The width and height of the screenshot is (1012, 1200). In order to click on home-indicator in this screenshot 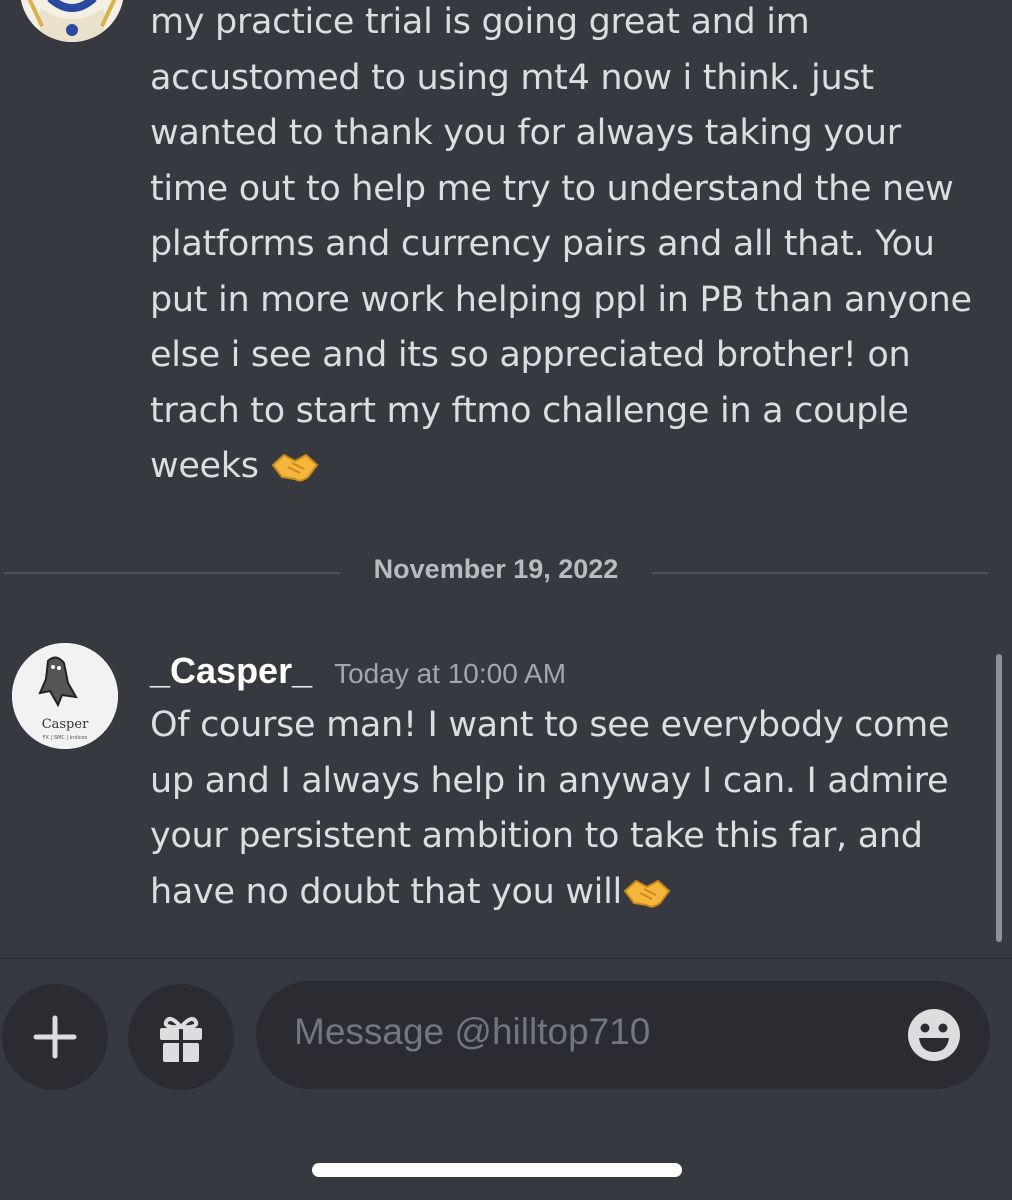, I will do `click(497, 1170)`.